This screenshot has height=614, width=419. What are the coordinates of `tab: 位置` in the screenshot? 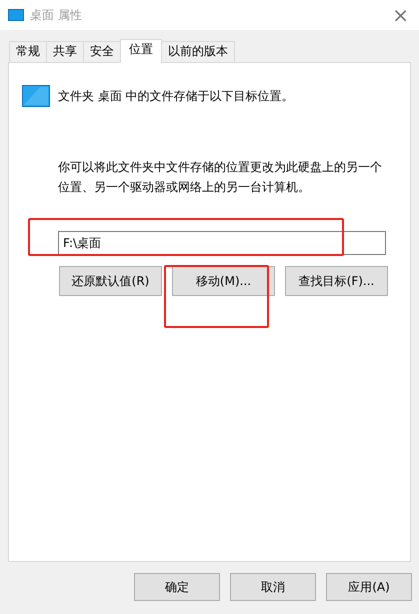 It's located at (141, 51).